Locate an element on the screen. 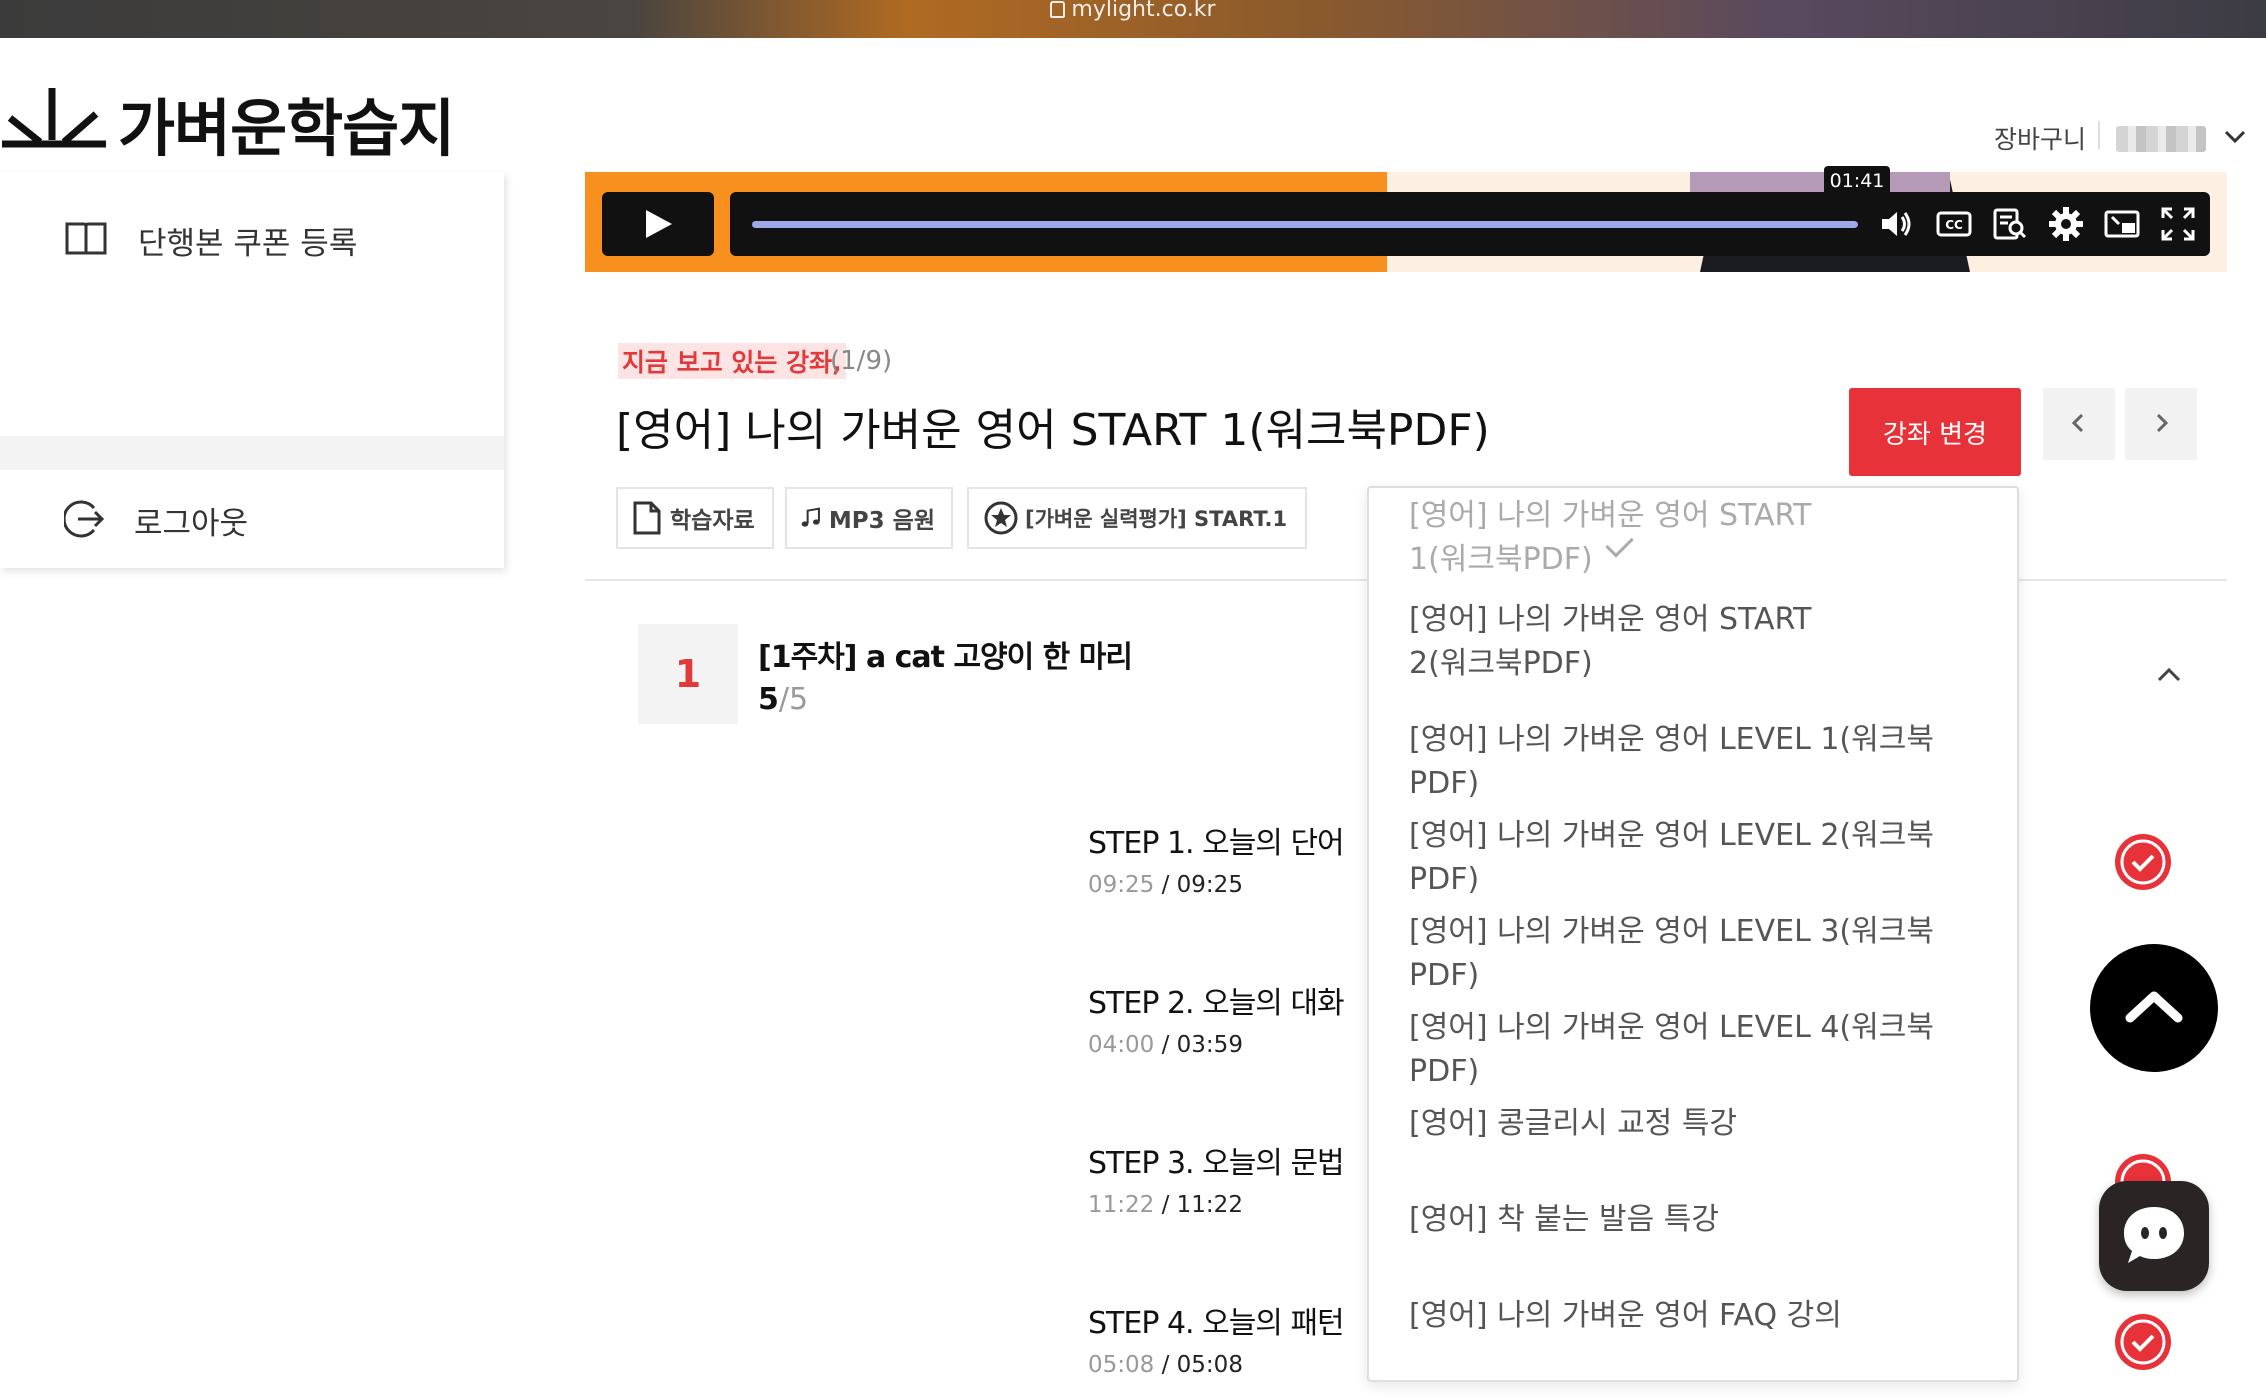  step-watched: 09:25 is located at coordinates (1121, 885).